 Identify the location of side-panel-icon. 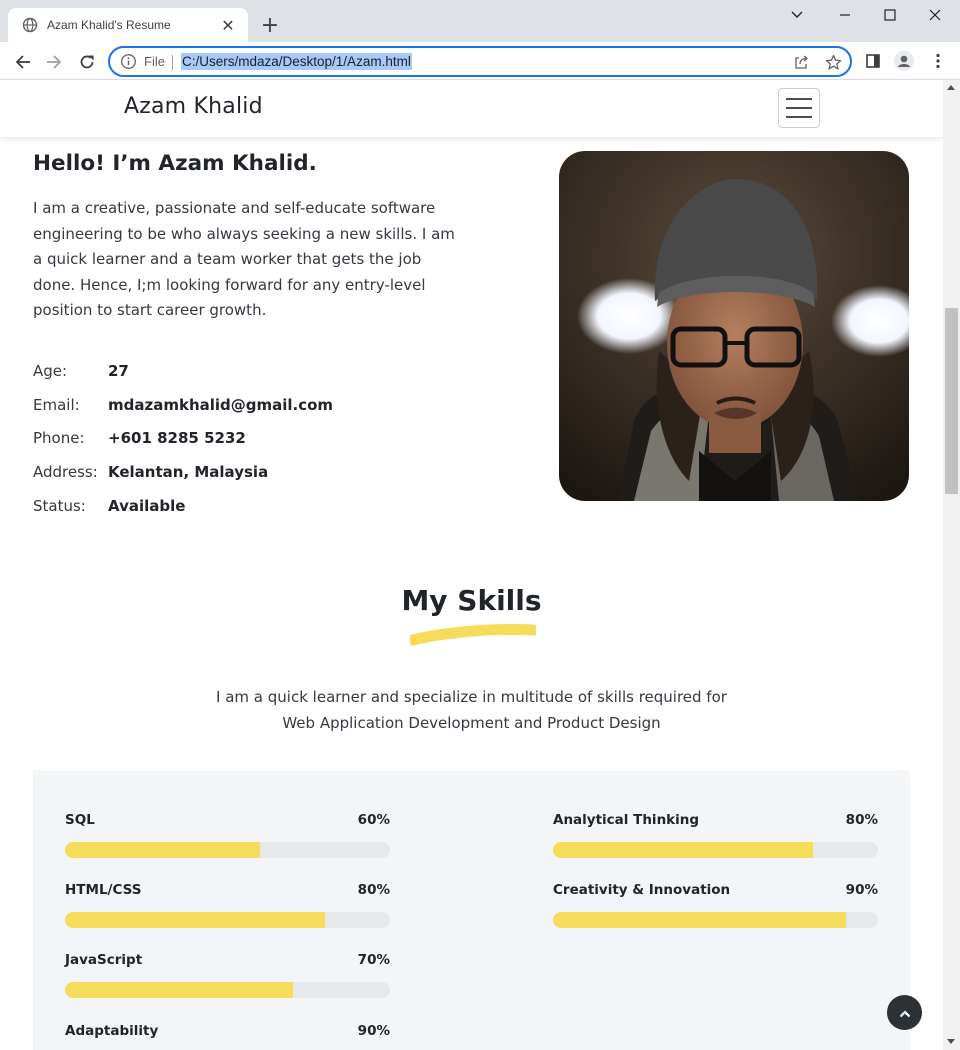
(873, 61).